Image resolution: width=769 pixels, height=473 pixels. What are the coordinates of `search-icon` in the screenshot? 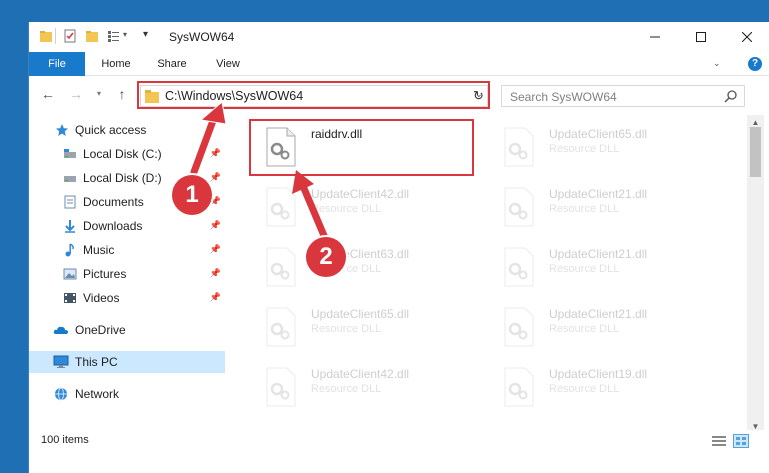 It's located at (730, 96).